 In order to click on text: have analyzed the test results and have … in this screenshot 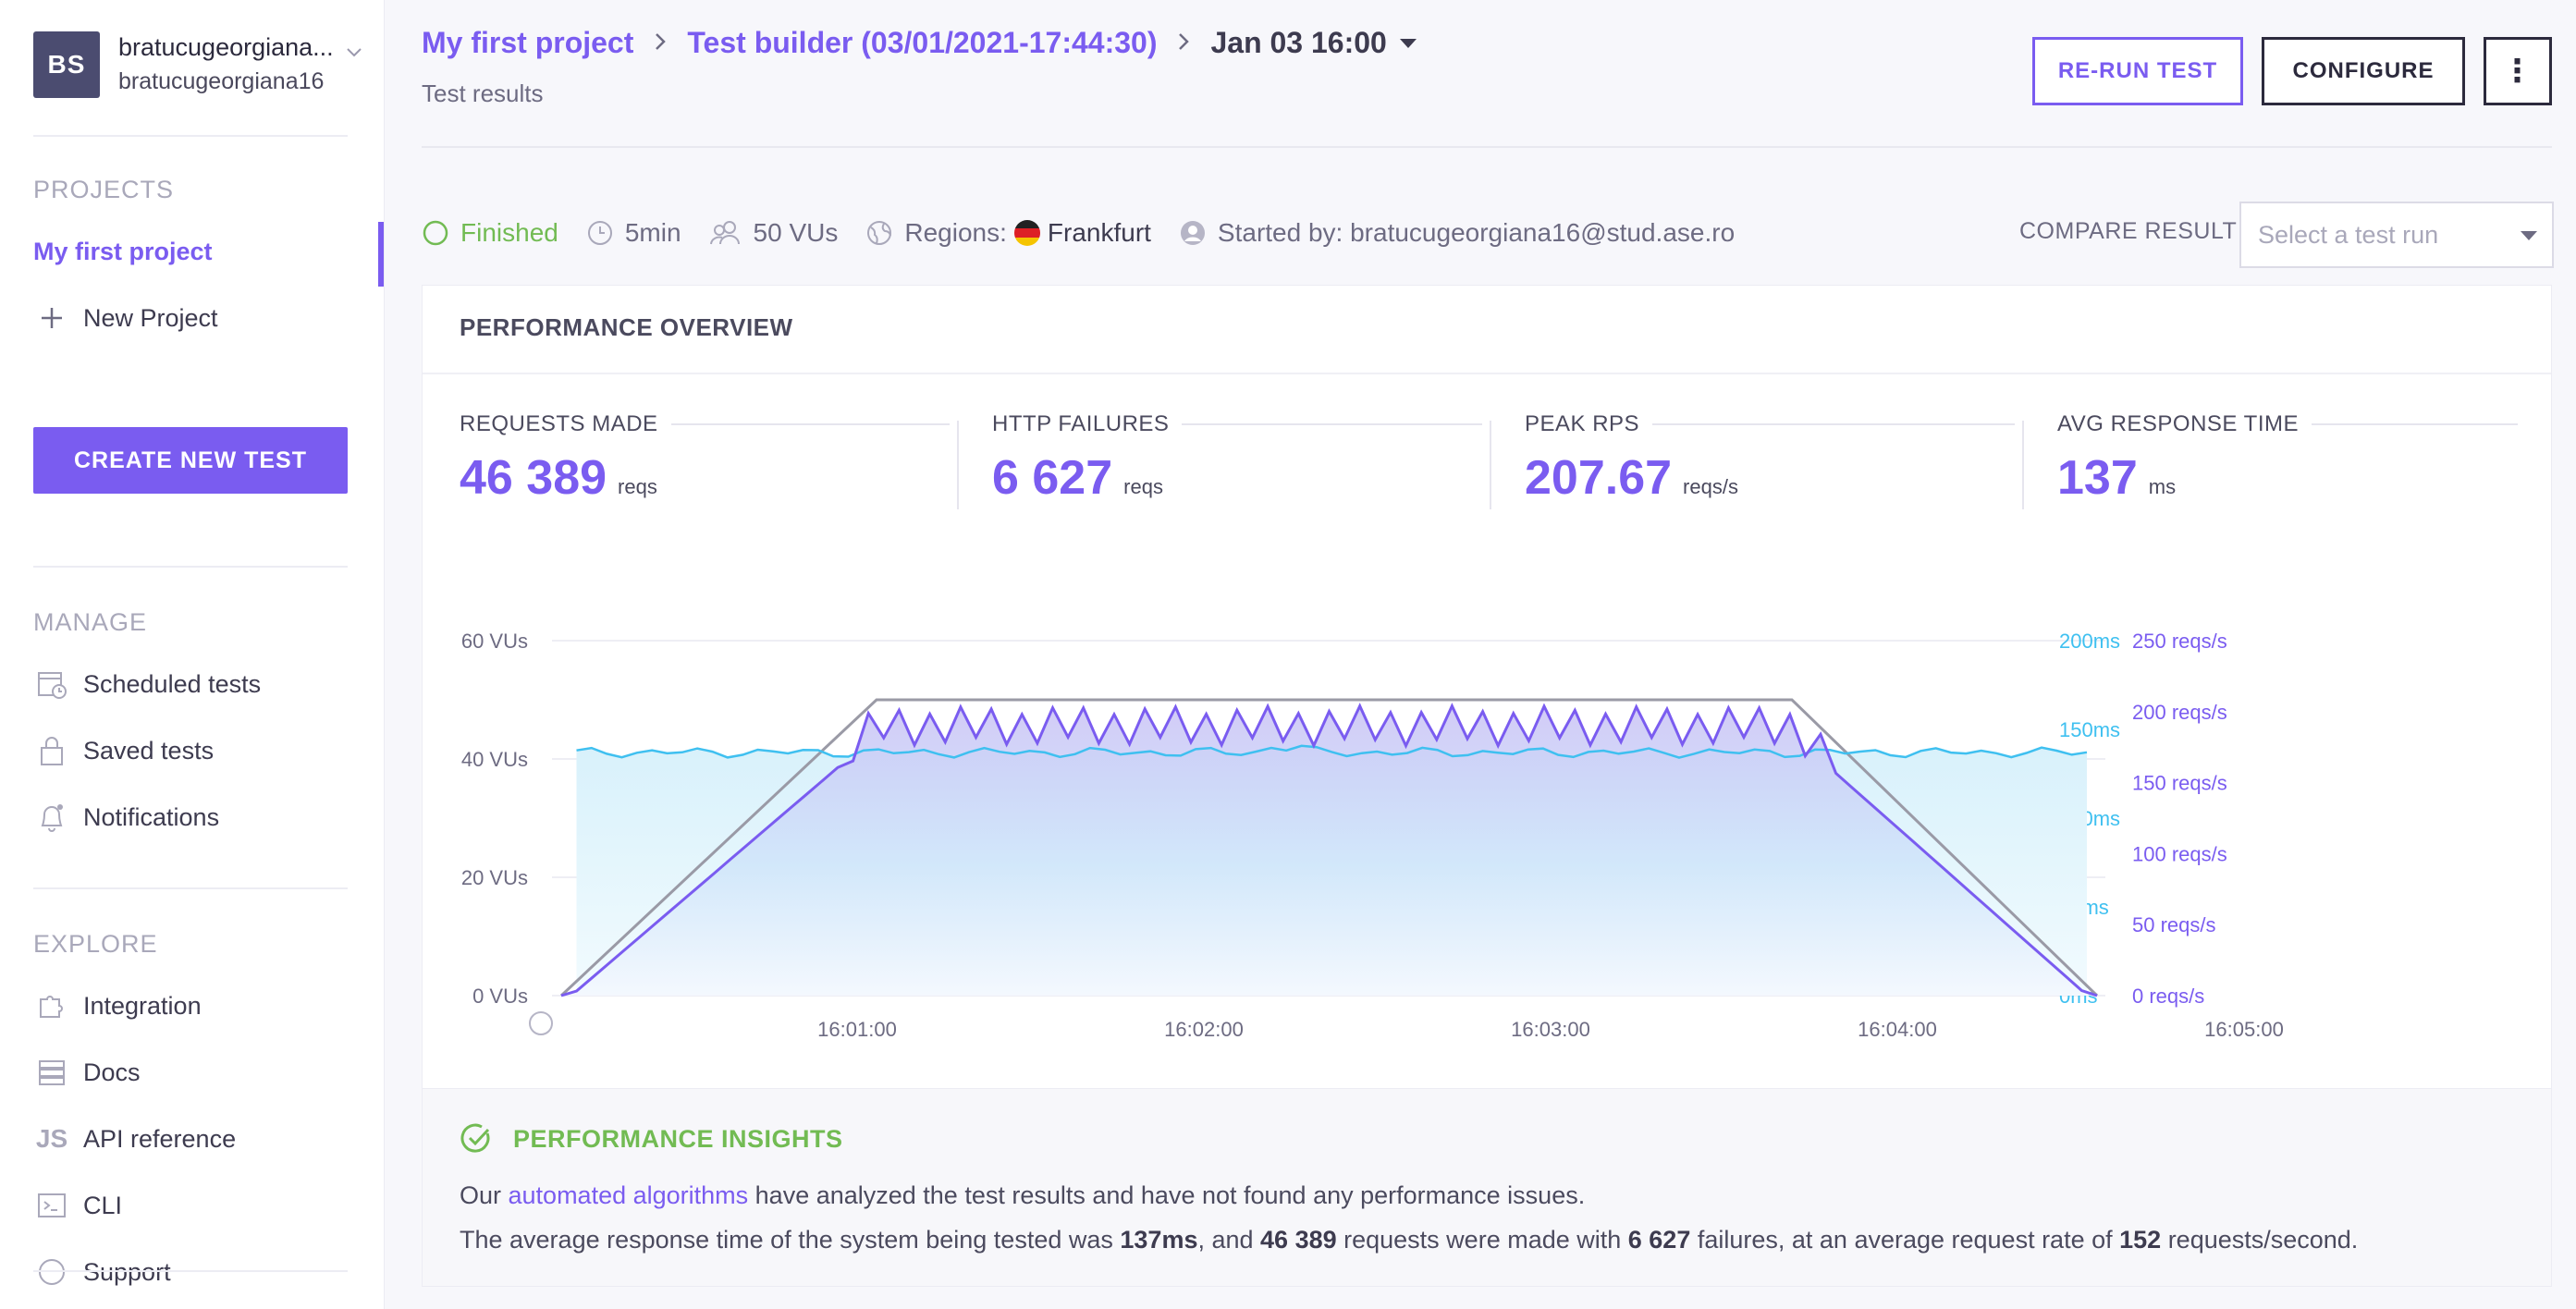, I will do `click(1167, 1195)`.